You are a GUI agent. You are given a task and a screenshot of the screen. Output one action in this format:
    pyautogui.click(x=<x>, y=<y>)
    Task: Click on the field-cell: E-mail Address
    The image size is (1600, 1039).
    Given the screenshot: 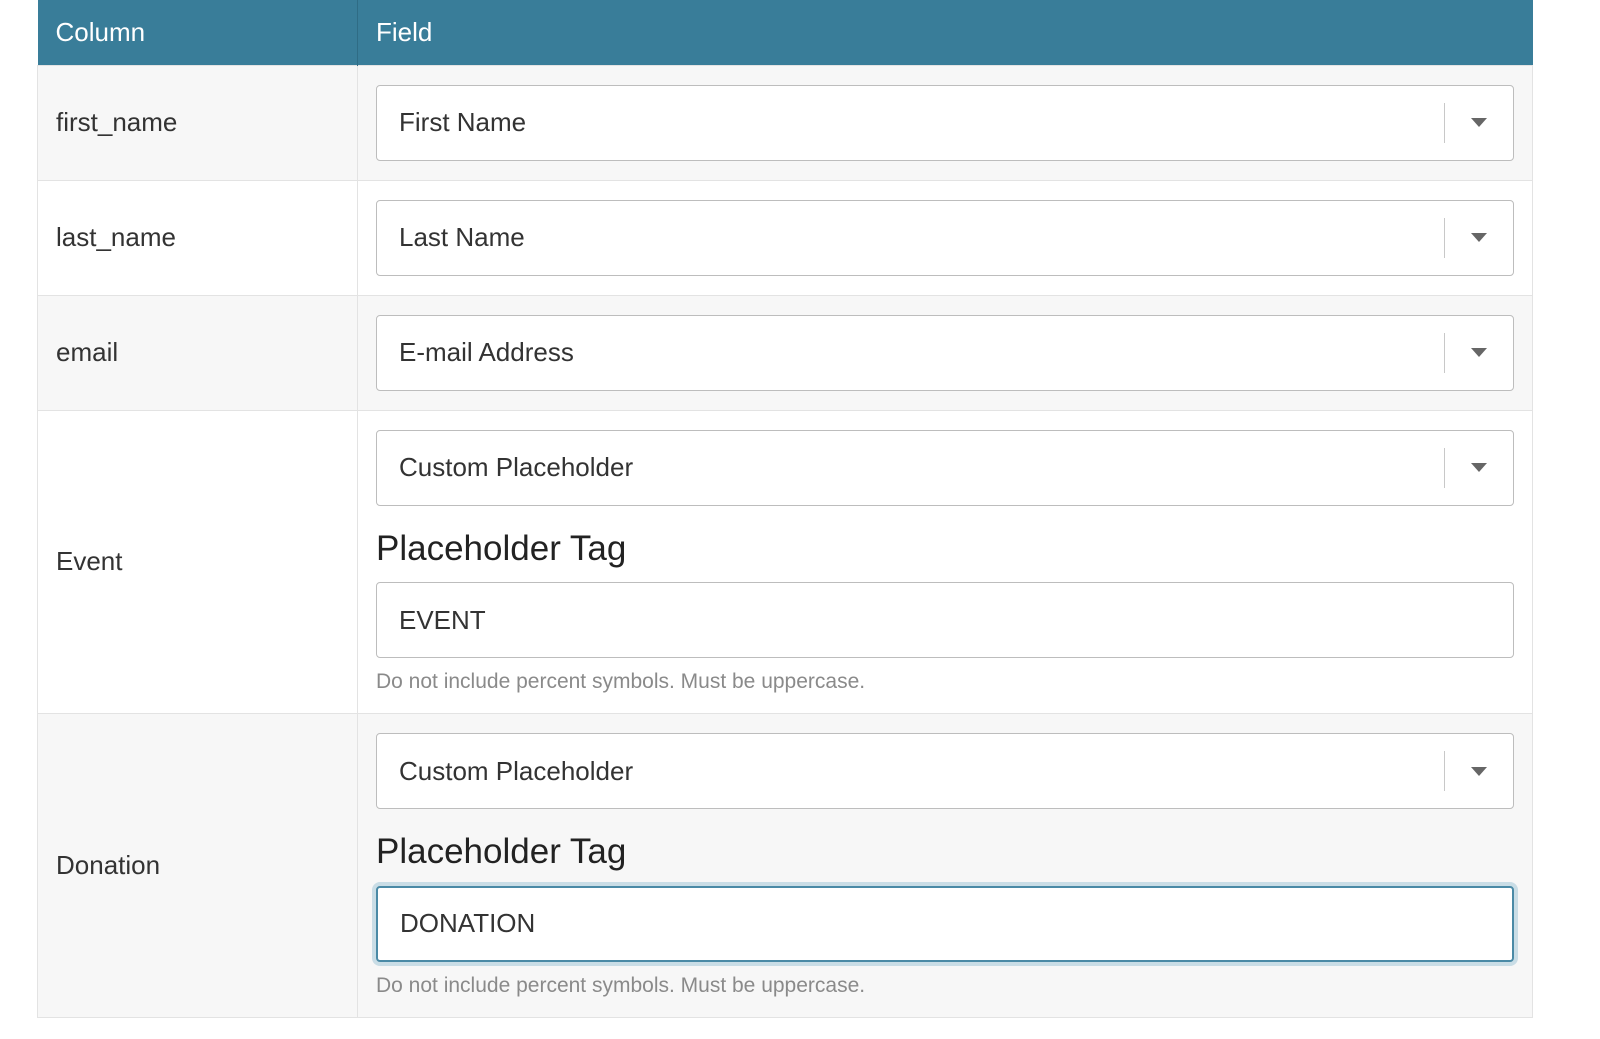 What is the action you would take?
    pyautogui.click(x=945, y=352)
    